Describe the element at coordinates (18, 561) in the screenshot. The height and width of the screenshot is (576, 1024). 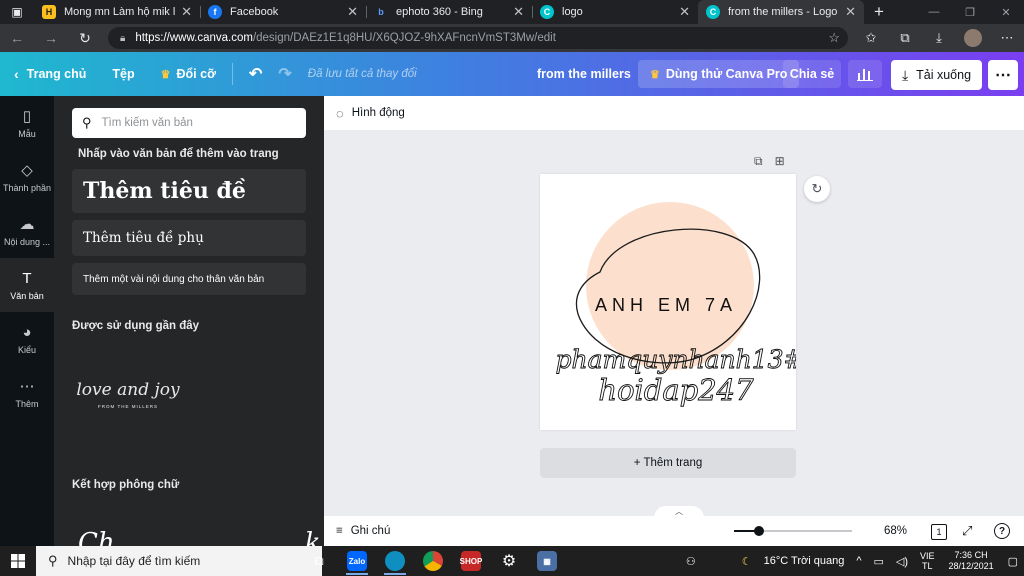
I see `windows-start-icon` at that location.